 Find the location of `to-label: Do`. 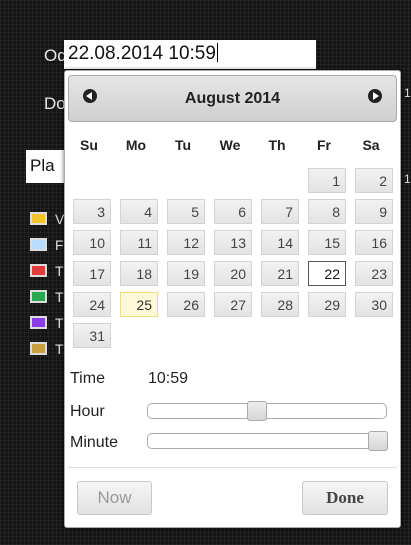

to-label: Do is located at coordinates (55, 103).